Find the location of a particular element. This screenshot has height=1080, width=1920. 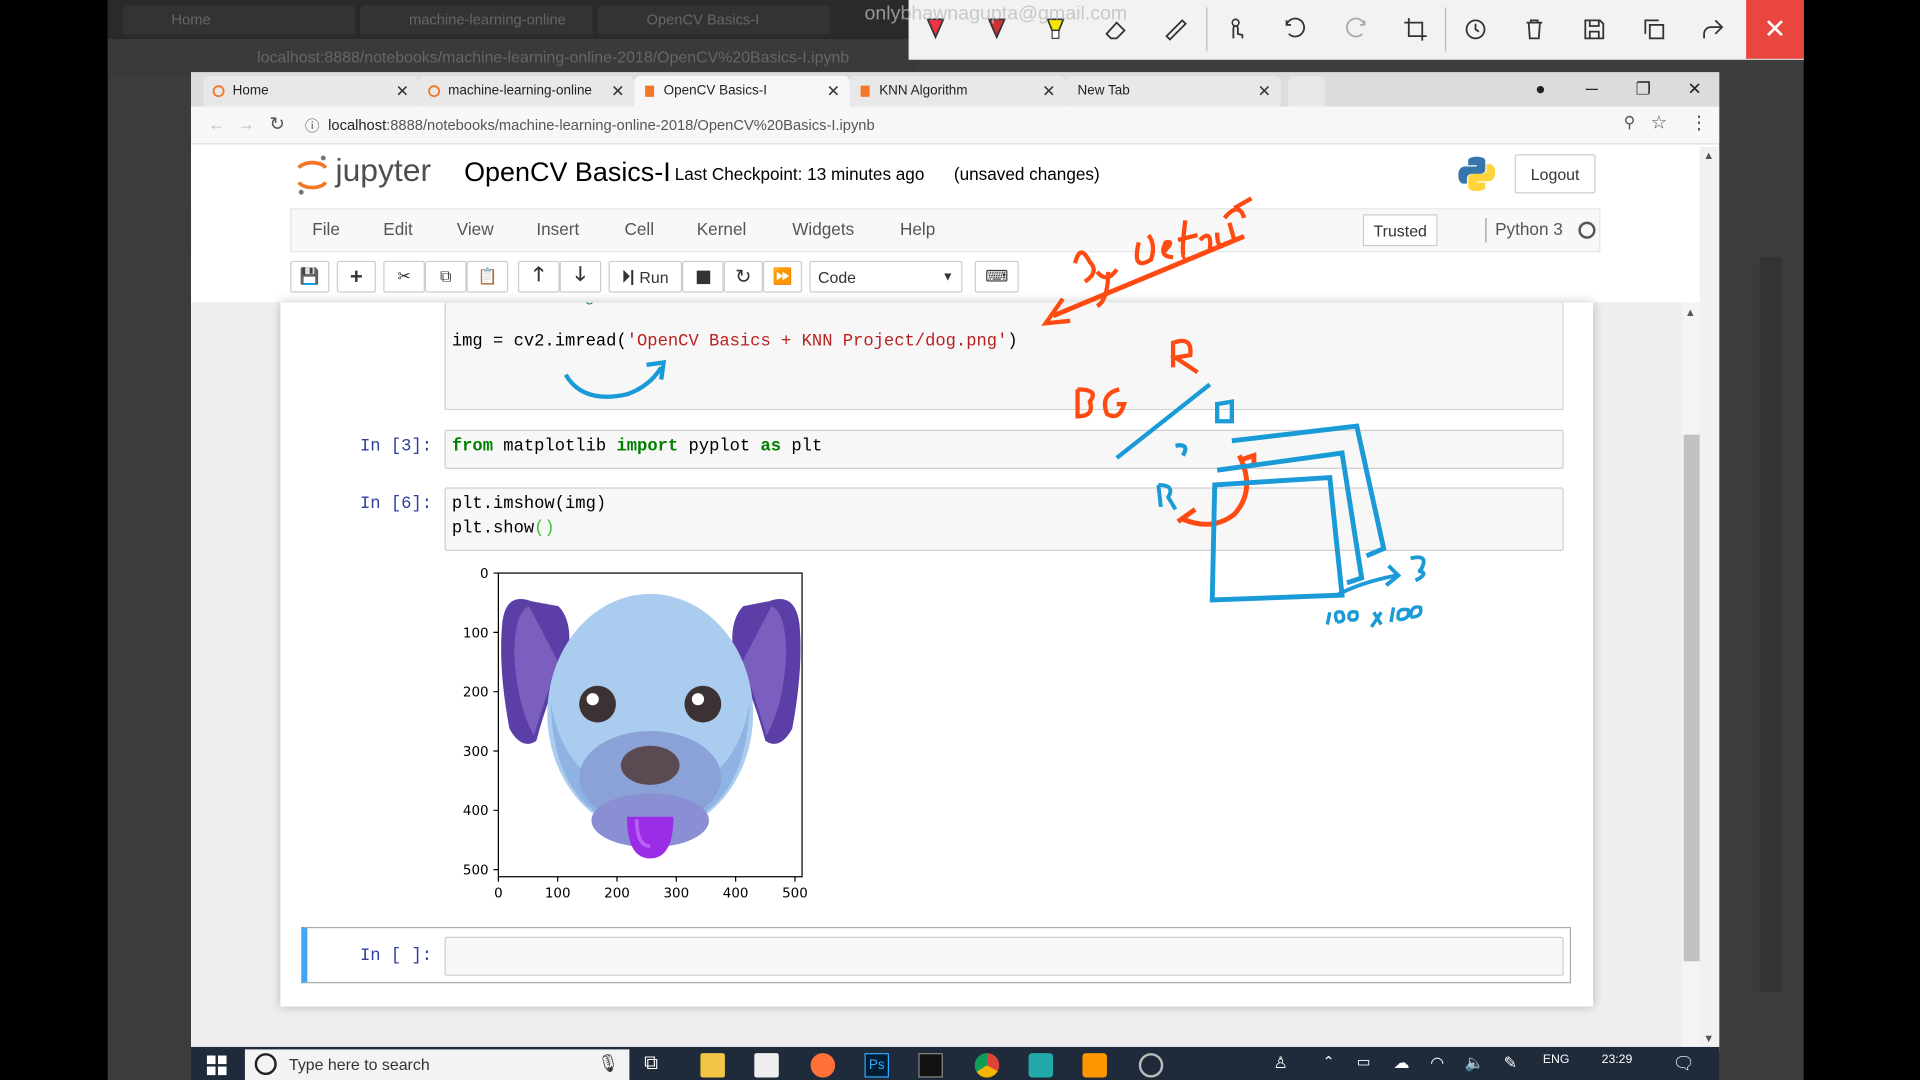

firefox-icon is located at coordinates (823, 1065).